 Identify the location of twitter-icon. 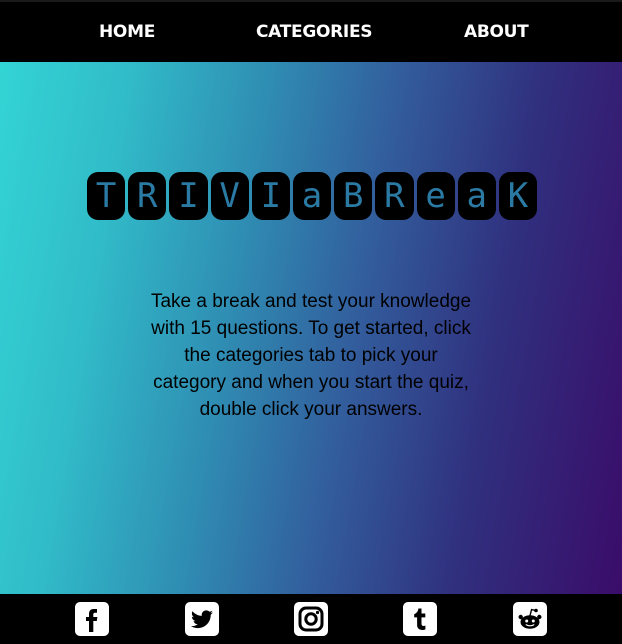
(202, 619).